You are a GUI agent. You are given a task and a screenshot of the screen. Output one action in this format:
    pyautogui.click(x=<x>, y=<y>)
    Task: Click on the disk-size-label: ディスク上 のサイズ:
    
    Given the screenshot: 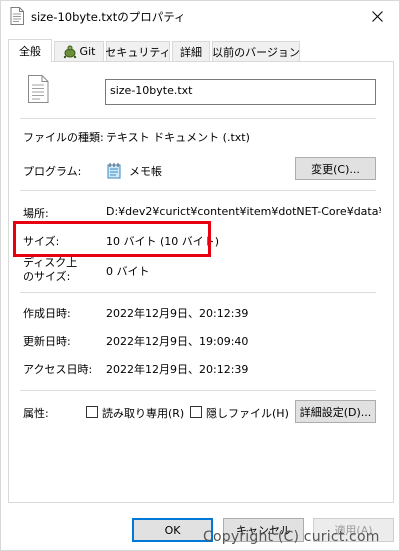 What is the action you would take?
    pyautogui.click(x=50, y=270)
    